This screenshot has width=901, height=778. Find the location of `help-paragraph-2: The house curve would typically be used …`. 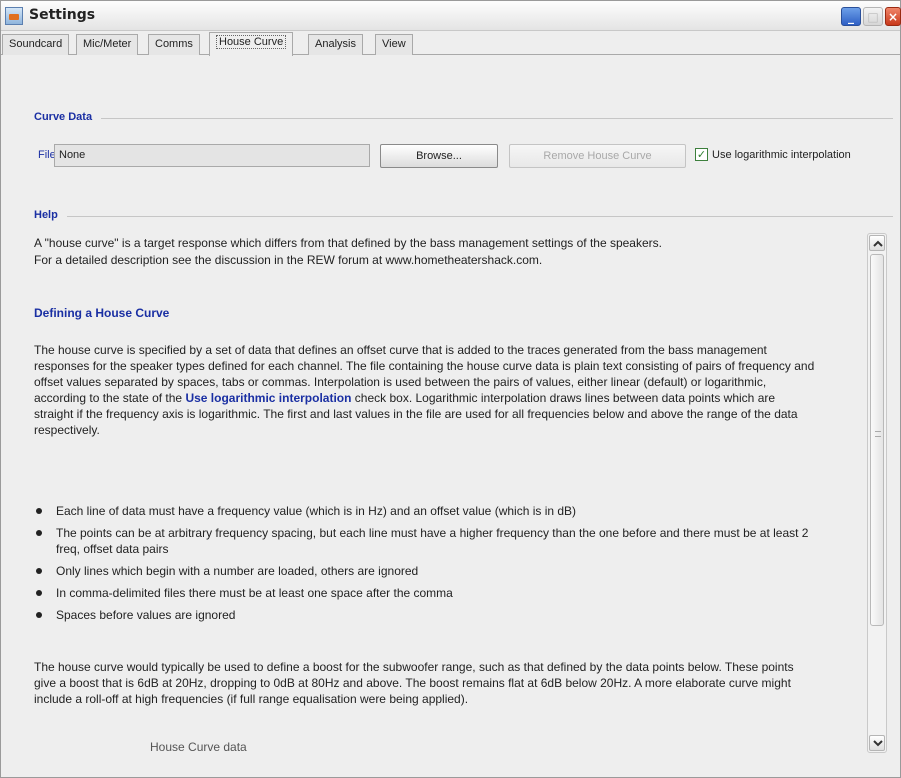

help-paragraph-2: The house curve would typically be used … is located at coordinates (414, 683).